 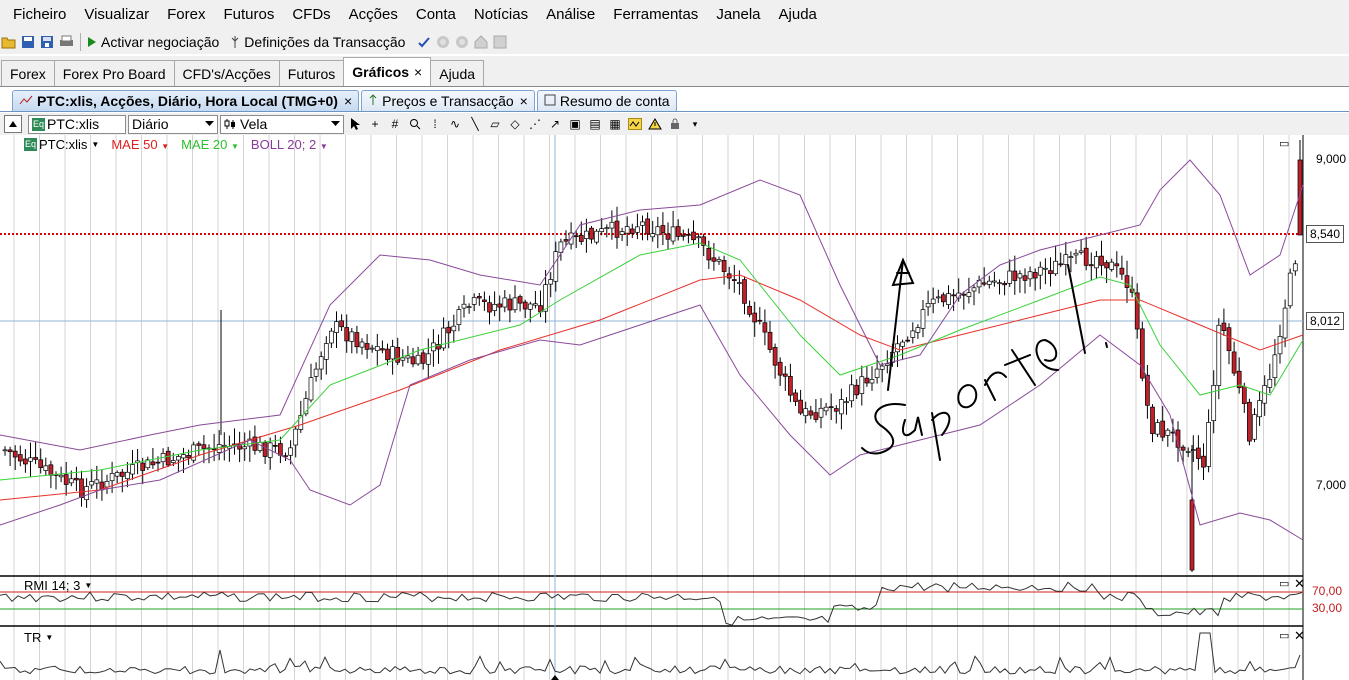 What do you see at coordinates (28, 42) in the screenshot?
I see `save-icon` at bounding box center [28, 42].